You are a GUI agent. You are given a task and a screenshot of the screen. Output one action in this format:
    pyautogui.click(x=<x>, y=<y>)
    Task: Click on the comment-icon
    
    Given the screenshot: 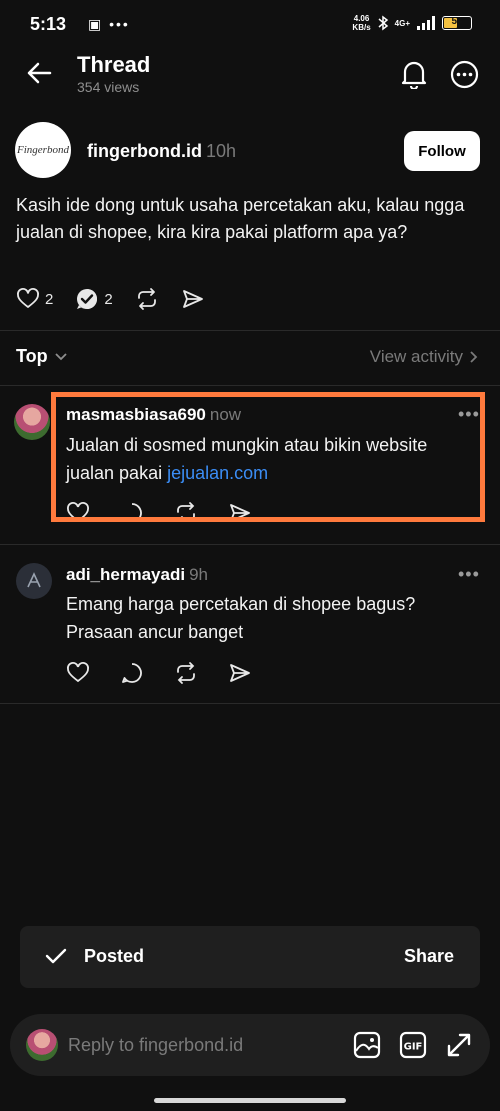 What is the action you would take?
    pyautogui.click(x=132, y=673)
    